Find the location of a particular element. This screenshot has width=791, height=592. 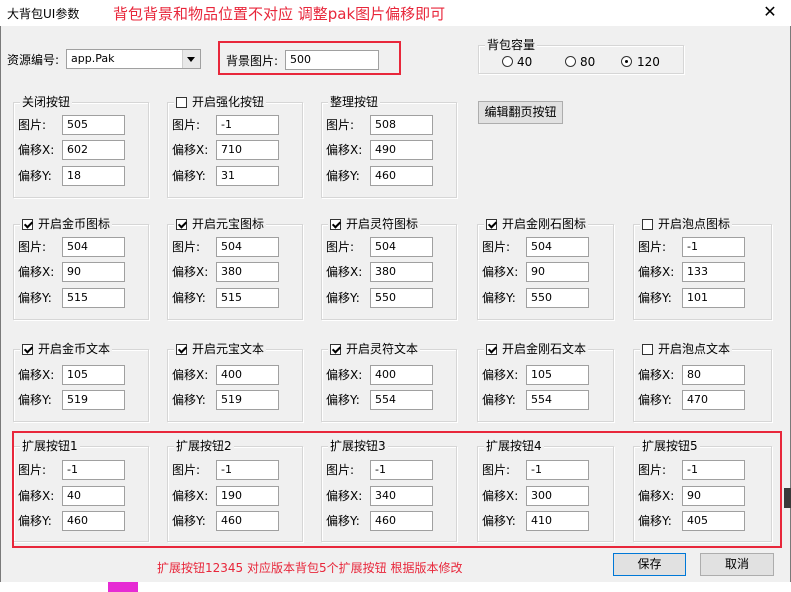

text-y-input-3: 554 is located at coordinates (401, 400).